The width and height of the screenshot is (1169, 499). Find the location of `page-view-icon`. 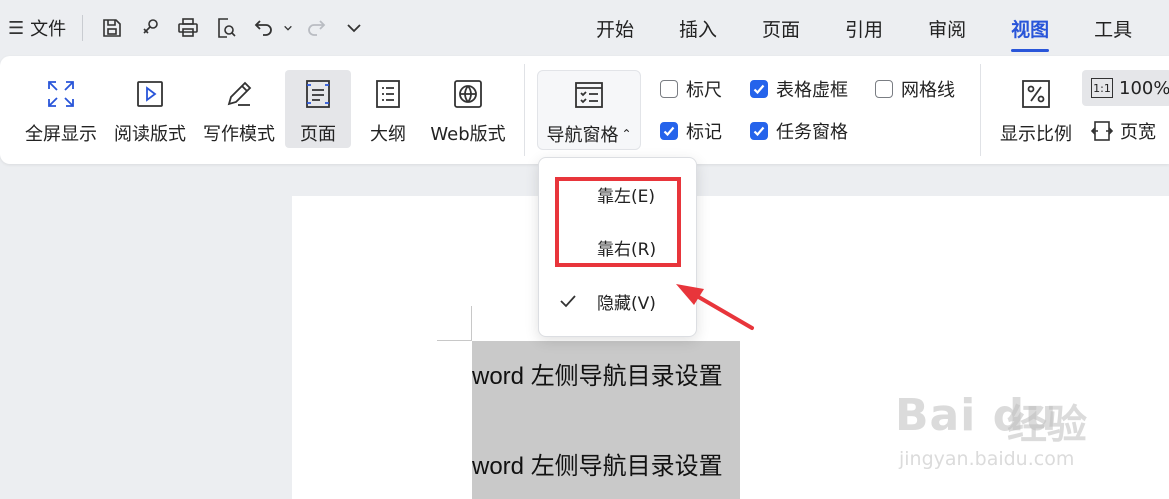

page-view-icon is located at coordinates (318, 94).